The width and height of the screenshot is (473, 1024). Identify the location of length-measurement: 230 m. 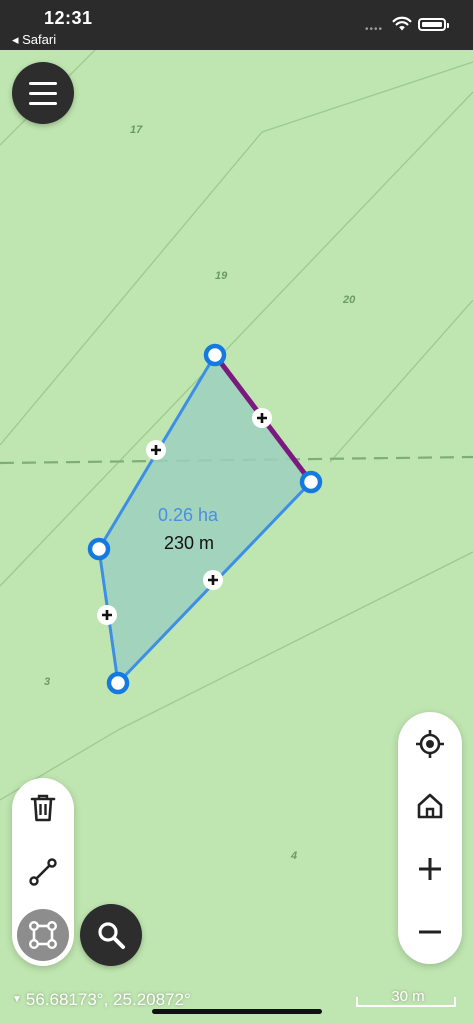
(189, 543).